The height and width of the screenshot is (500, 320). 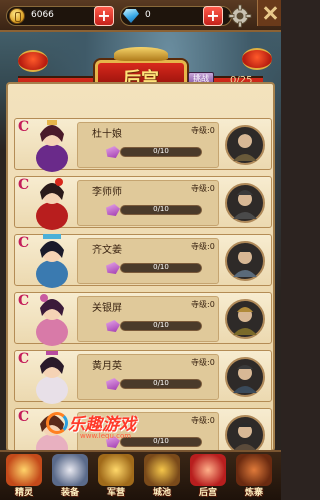 What do you see at coordinates (70, 470) in the screenshot?
I see `equipment-icon` at bounding box center [70, 470].